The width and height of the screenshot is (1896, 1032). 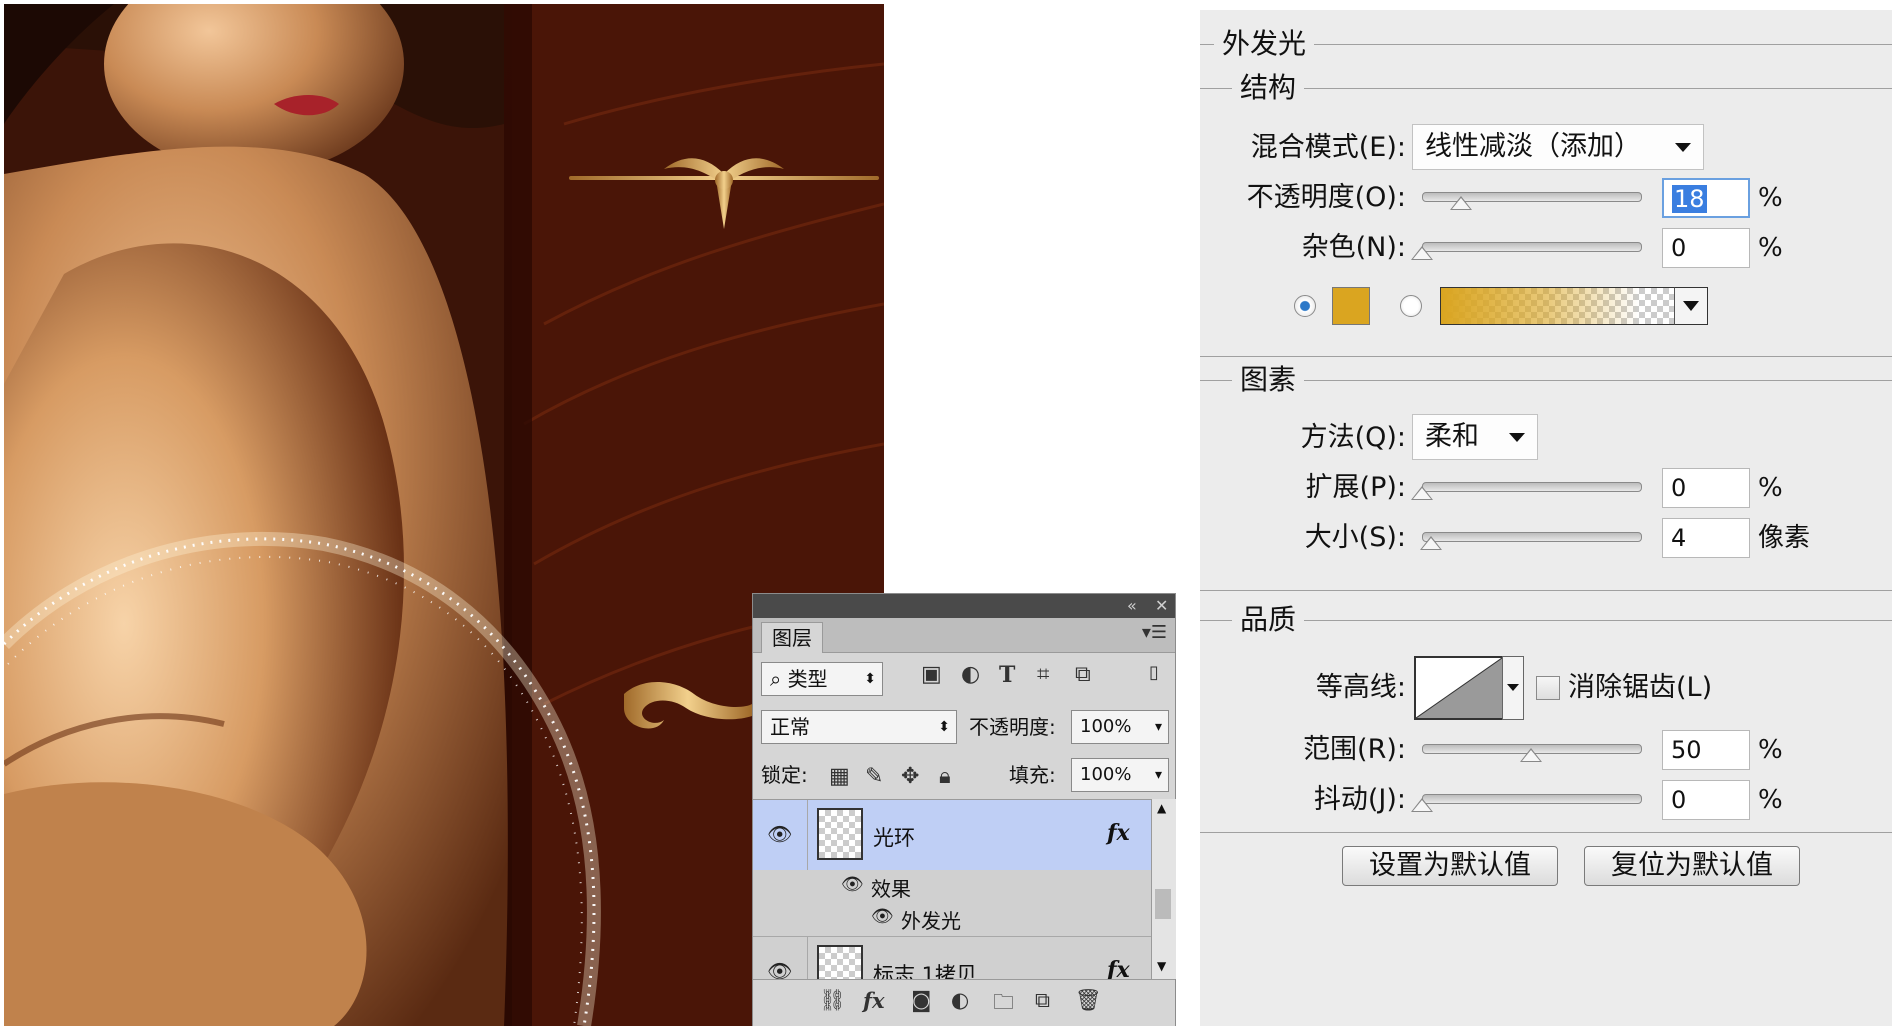 I want to click on size-input: 4, so click(x=1706, y=538).